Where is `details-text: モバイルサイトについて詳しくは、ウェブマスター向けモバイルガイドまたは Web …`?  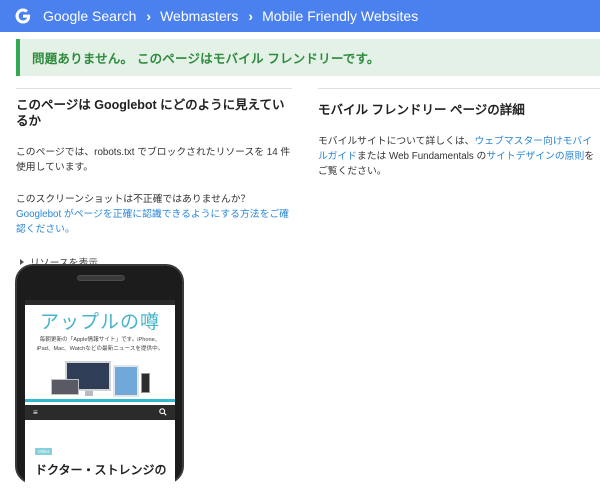 details-text: モバイルサイトについて詳しくは、ウェブマスター向けモバイルガイドまたは Web … is located at coordinates (459, 156).